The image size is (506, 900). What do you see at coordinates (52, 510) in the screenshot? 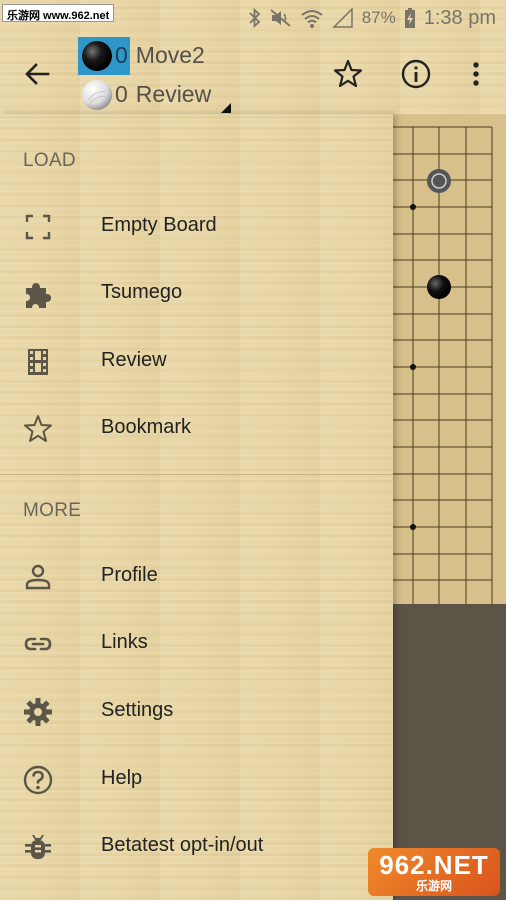
I see `section-title-more: MORE` at bounding box center [52, 510].